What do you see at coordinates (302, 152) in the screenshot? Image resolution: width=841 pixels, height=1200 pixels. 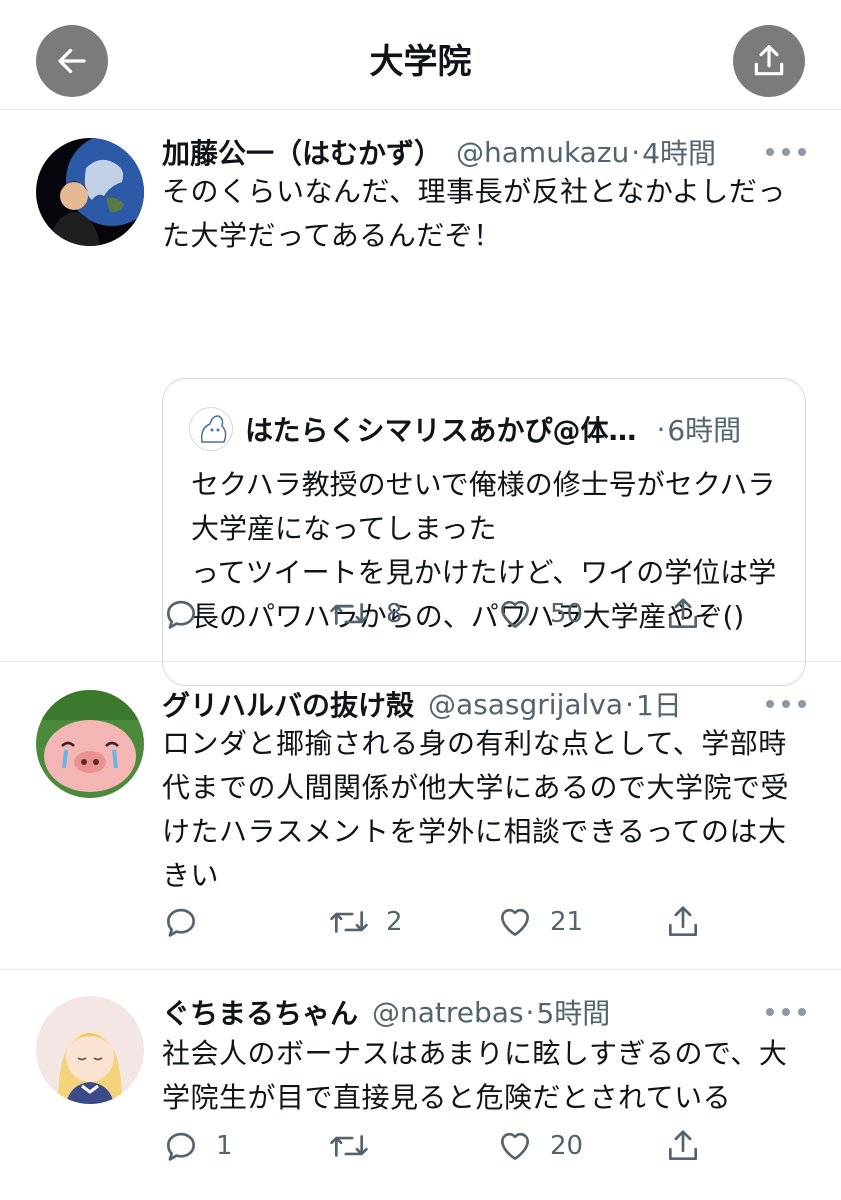 I see `user-name: 加藤公一（はむかず）` at bounding box center [302, 152].